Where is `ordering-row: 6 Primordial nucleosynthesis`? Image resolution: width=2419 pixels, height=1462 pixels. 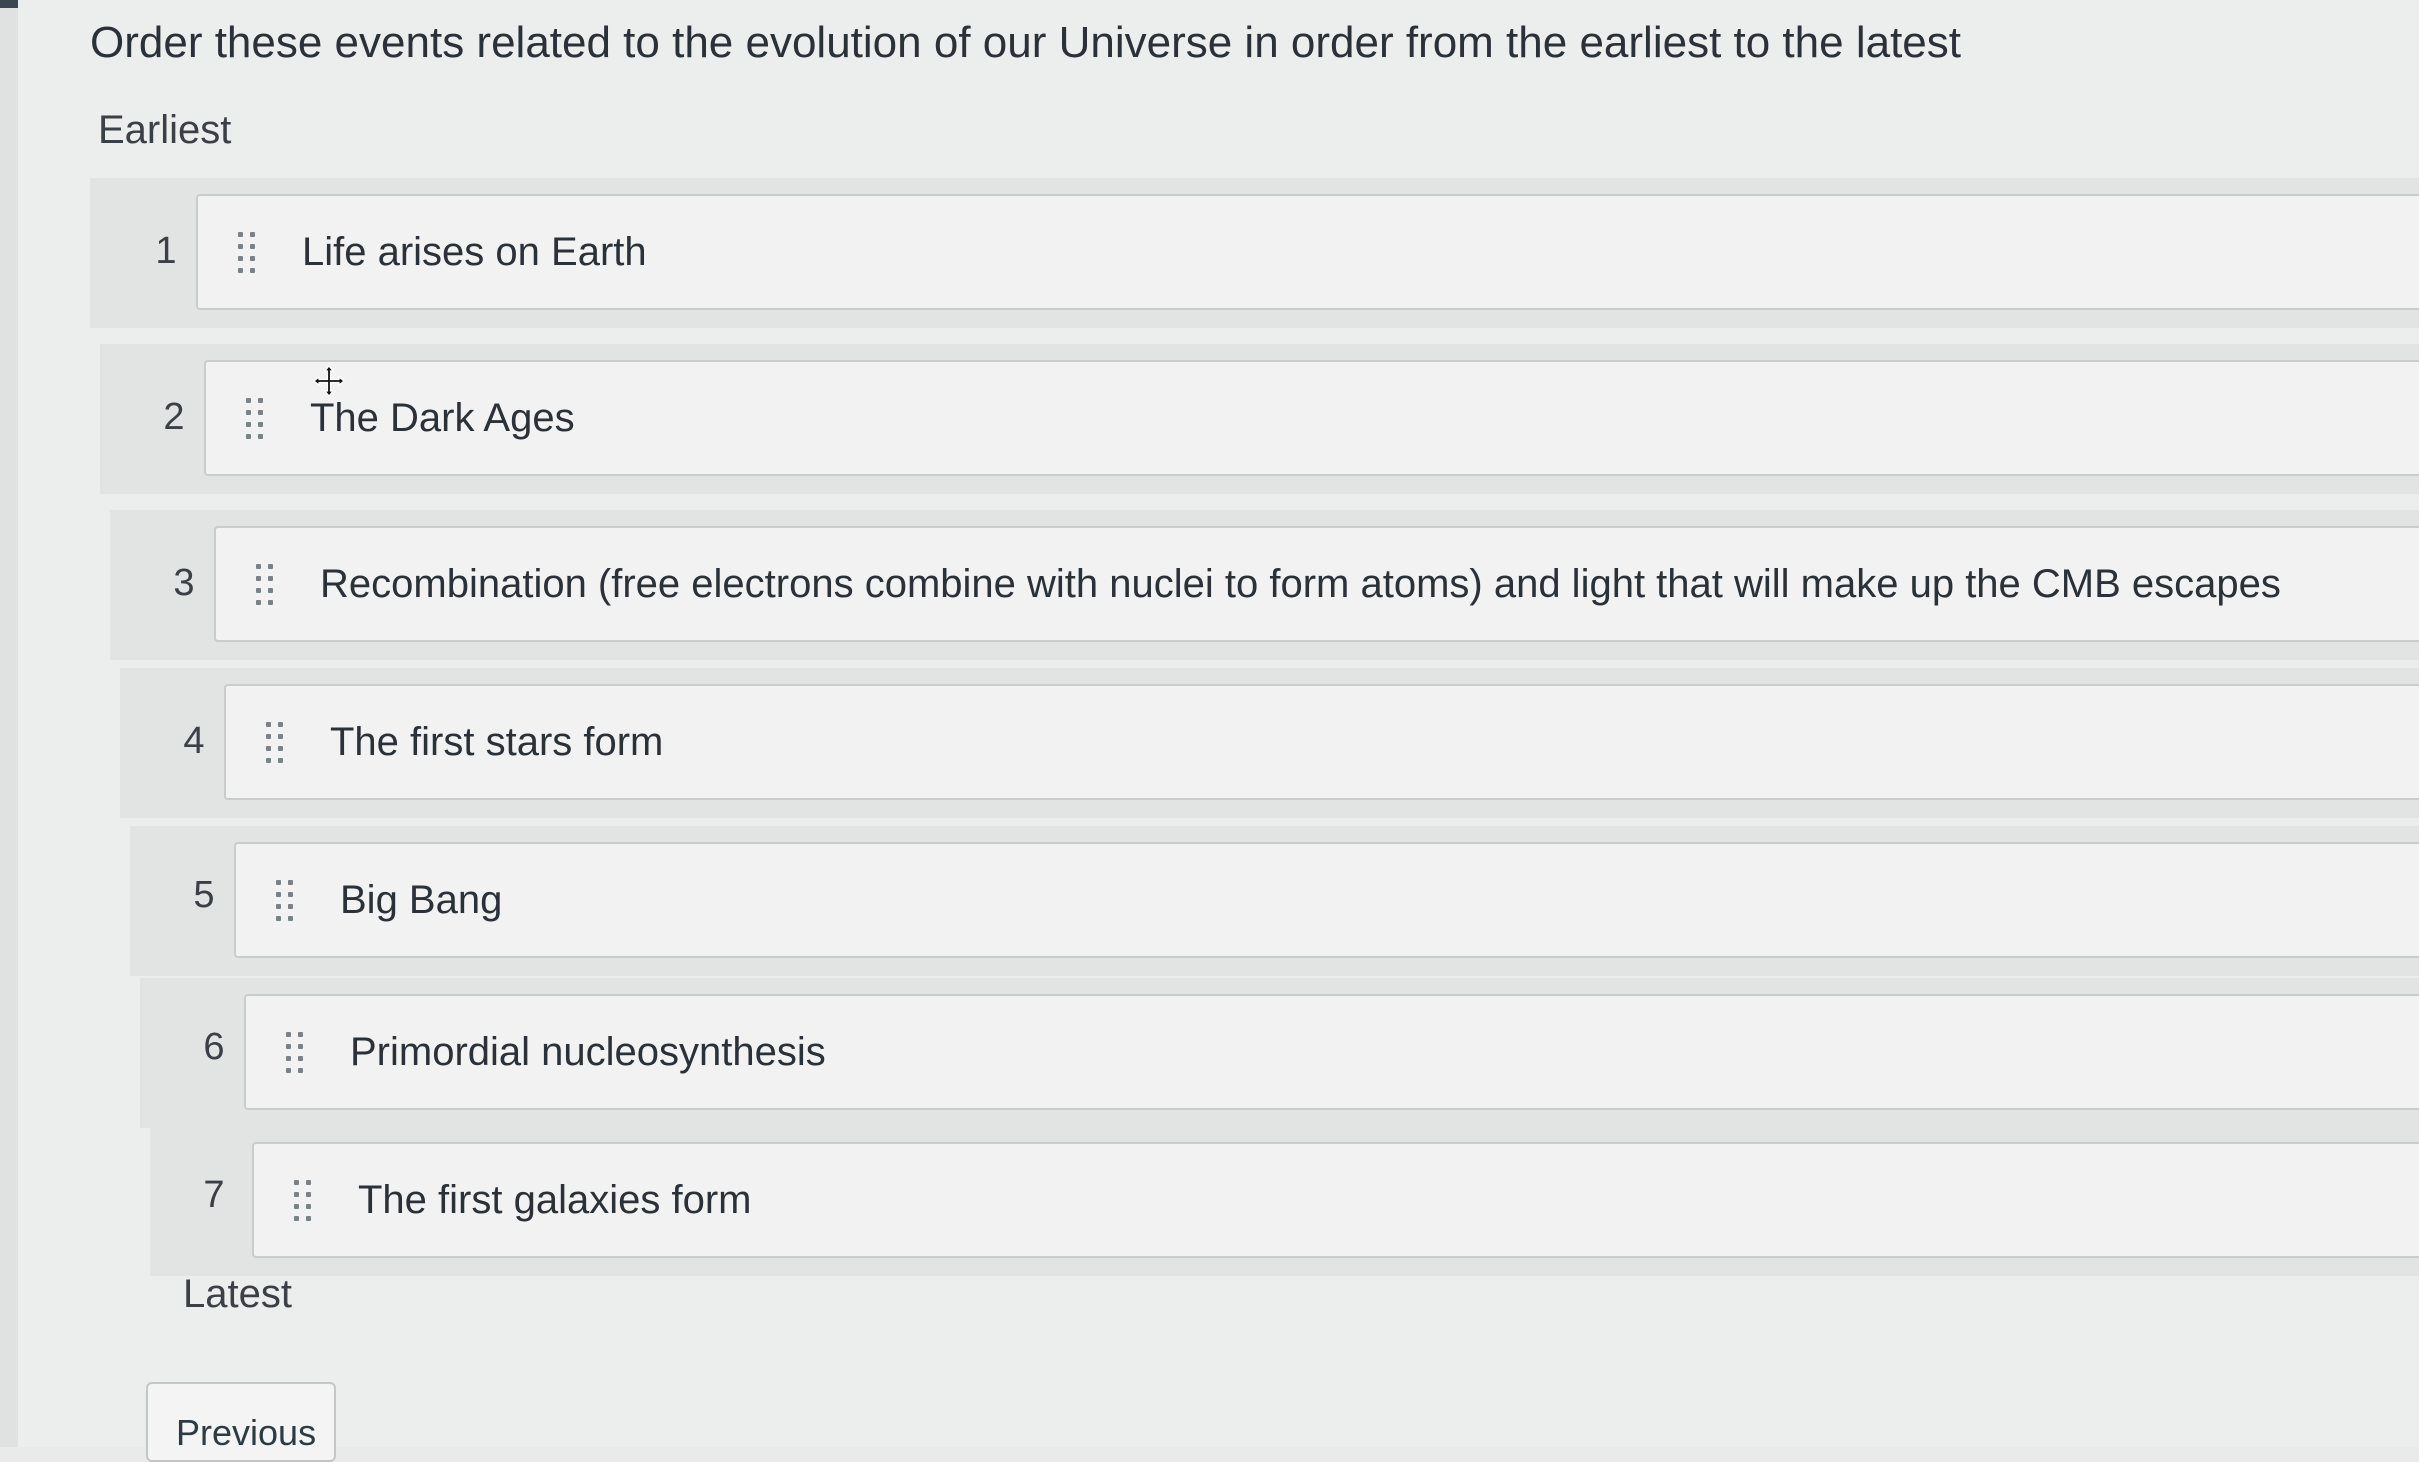
ordering-row: 6 Primordial nucleosynthesis is located at coordinates (1279, 1053).